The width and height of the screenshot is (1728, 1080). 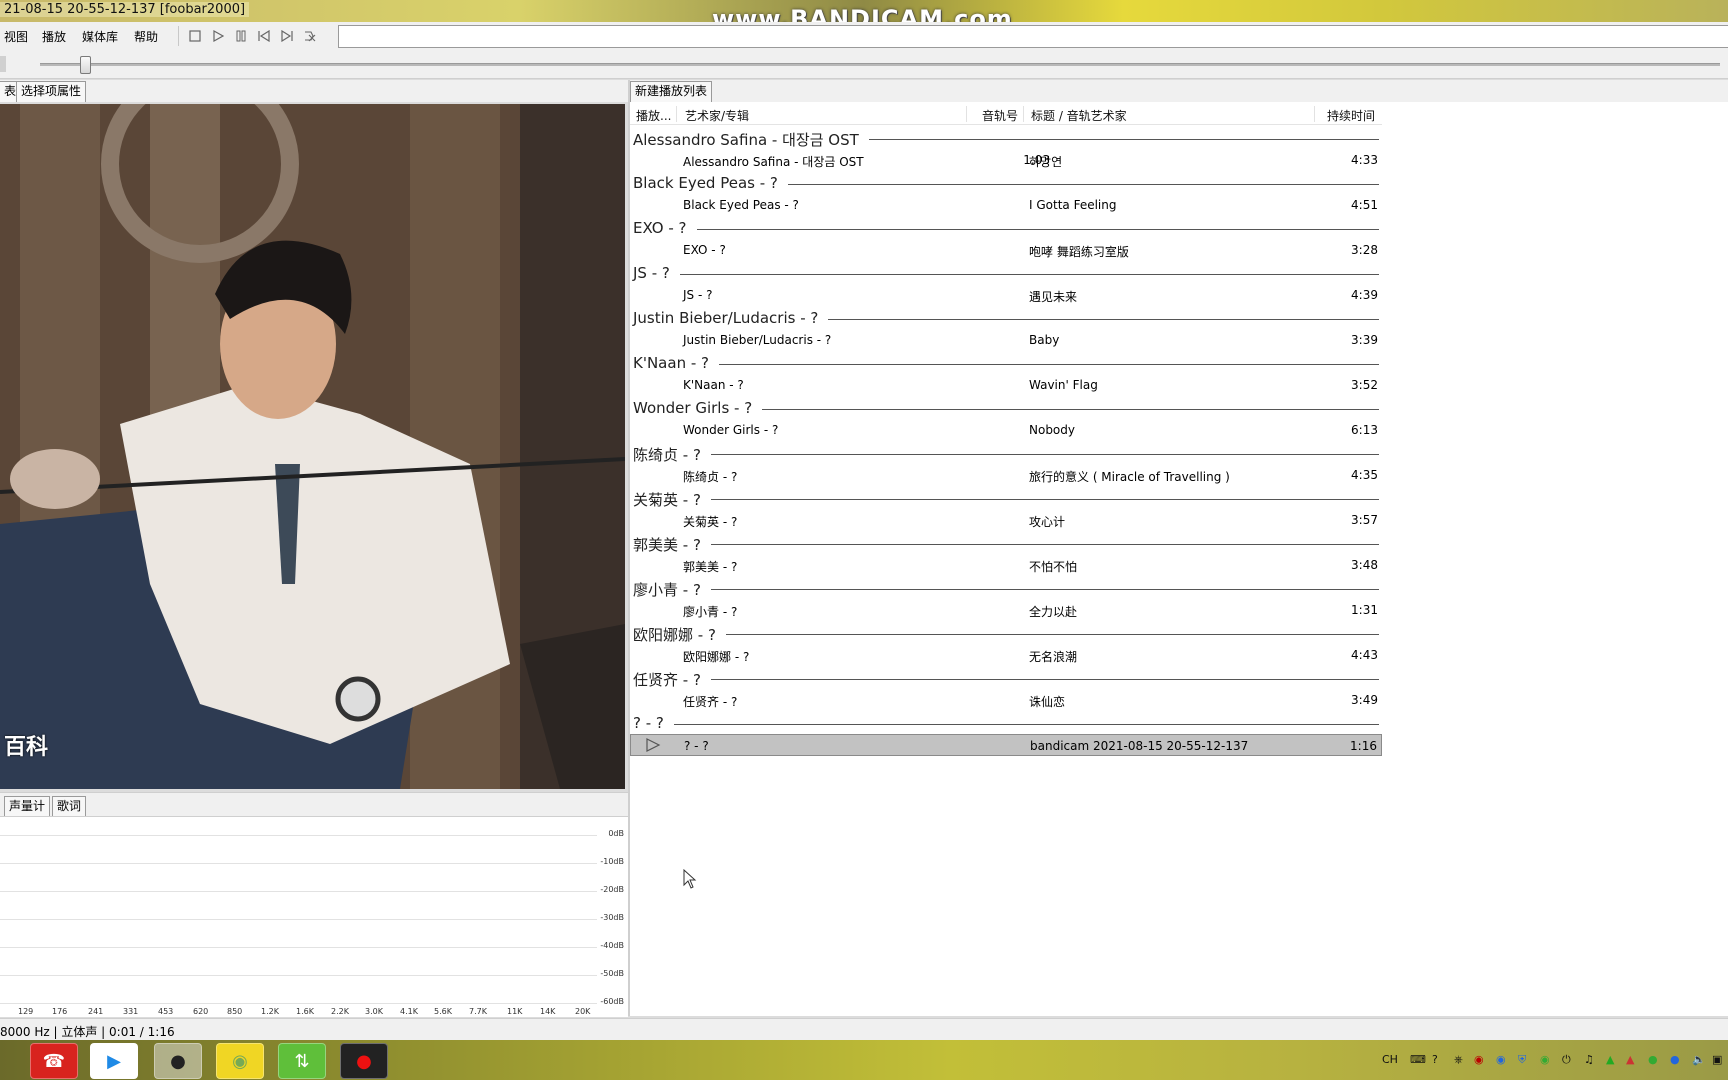 I want to click on help-icon: ?, so click(x=1435, y=1059).